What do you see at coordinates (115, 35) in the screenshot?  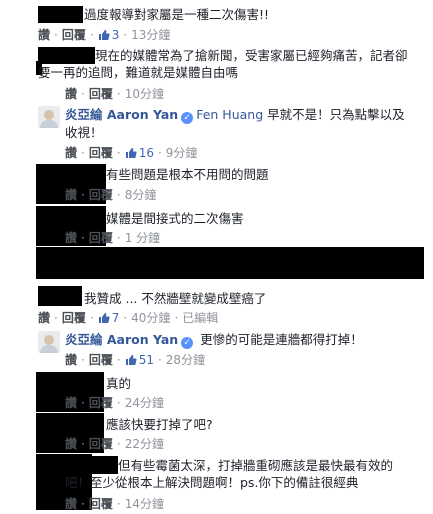 I see `like-count-value: 3` at bounding box center [115, 35].